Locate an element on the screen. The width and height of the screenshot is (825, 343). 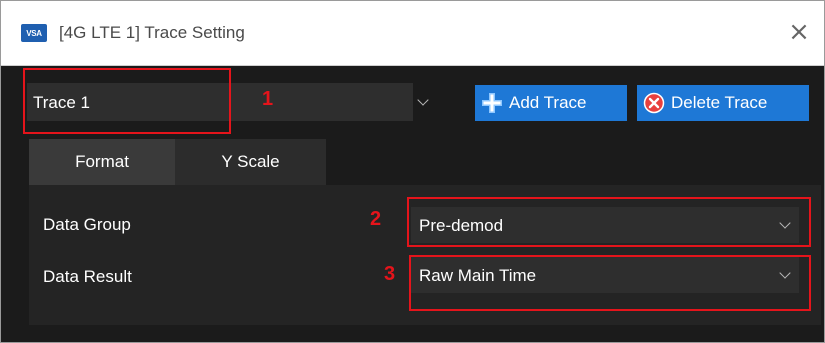
delete-circle-icon is located at coordinates (654, 103).